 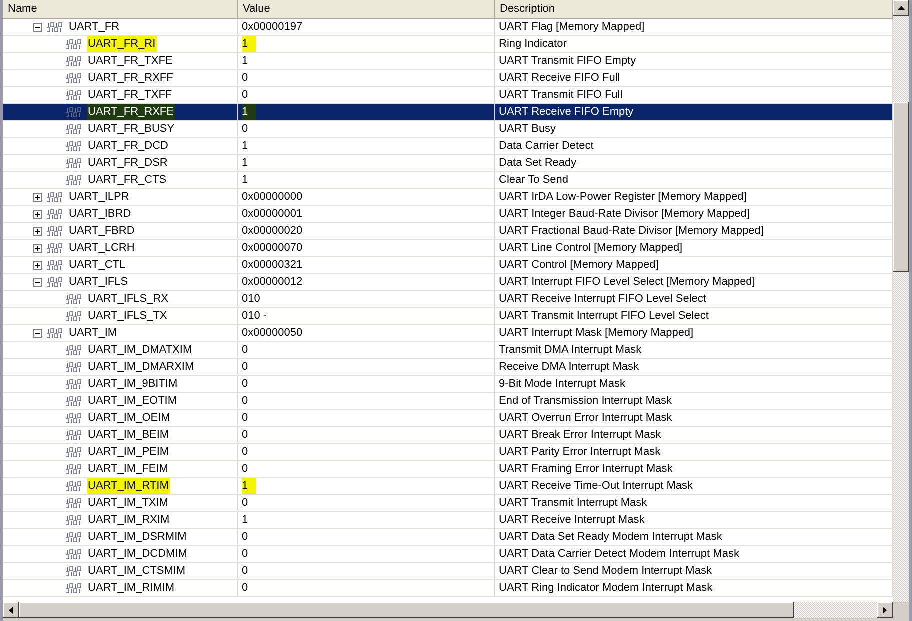 What do you see at coordinates (273, 27) in the screenshot?
I see `value-text: 0x00000197` at bounding box center [273, 27].